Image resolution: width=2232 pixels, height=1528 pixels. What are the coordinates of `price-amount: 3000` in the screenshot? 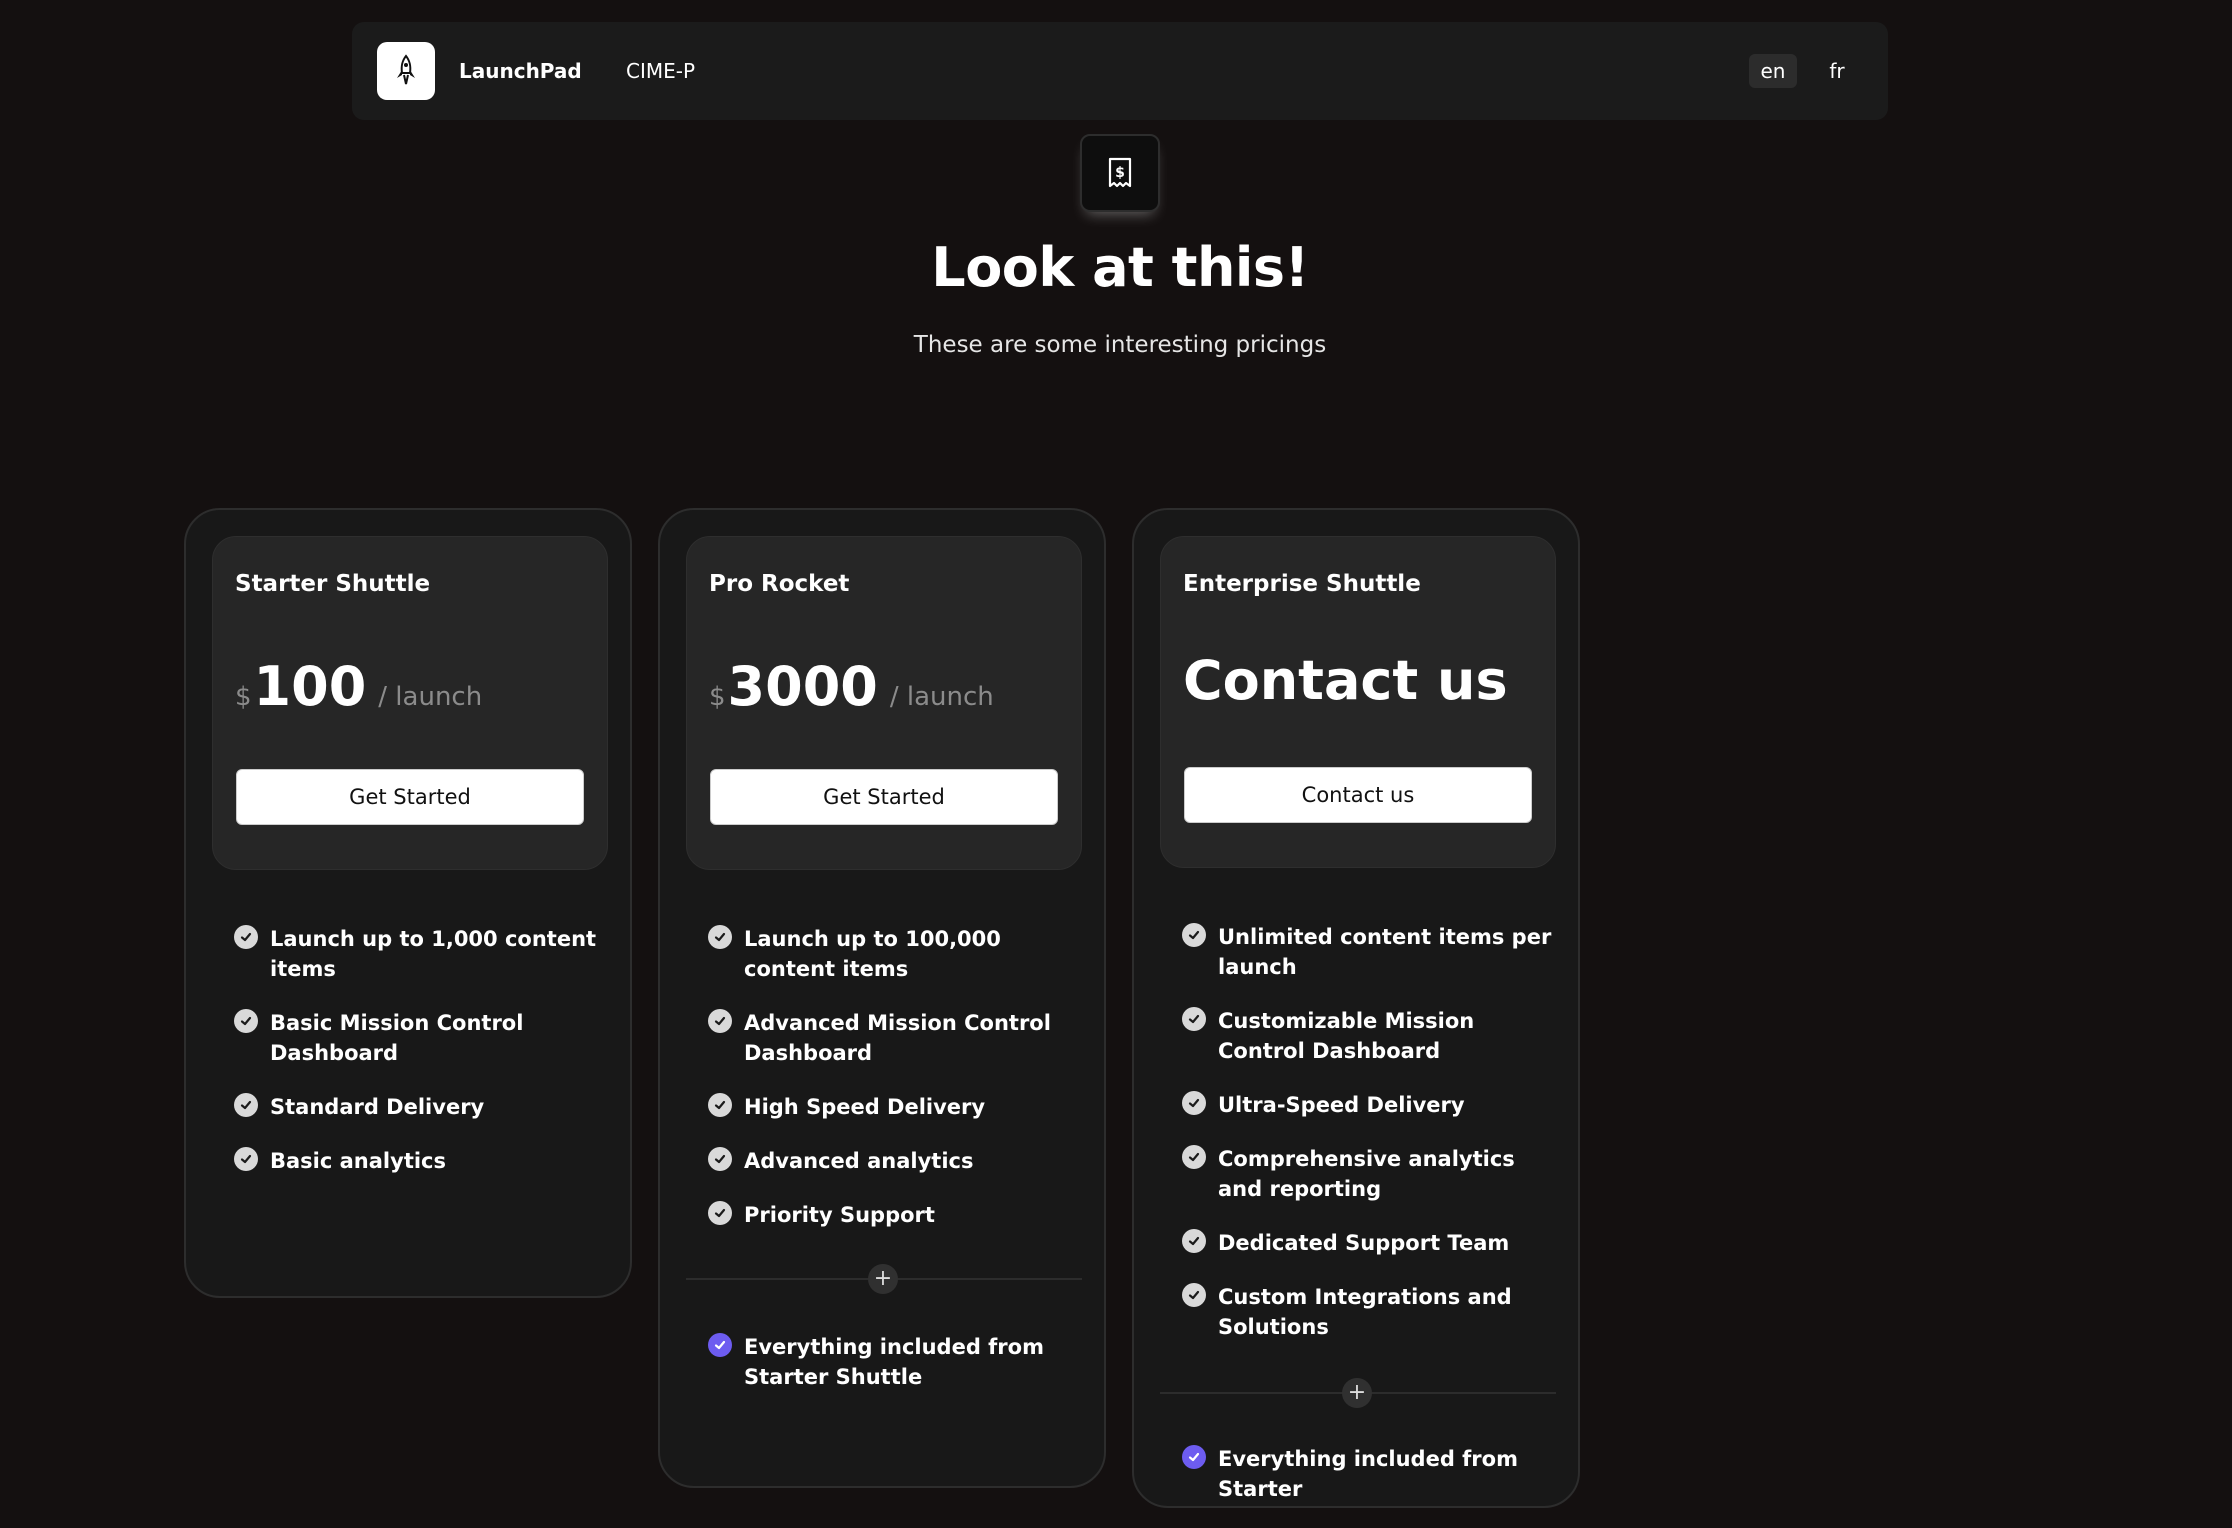 It's located at (802, 686).